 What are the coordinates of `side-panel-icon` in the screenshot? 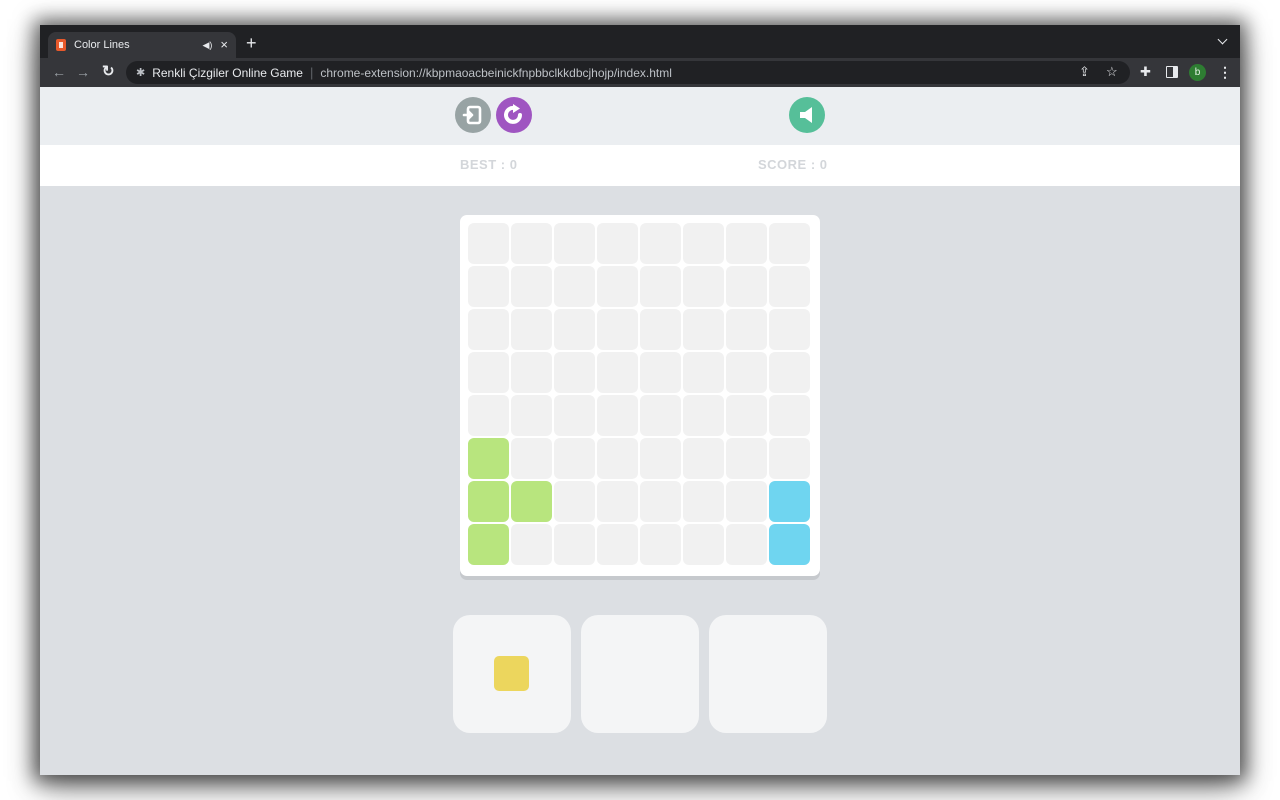 It's located at (1172, 72).